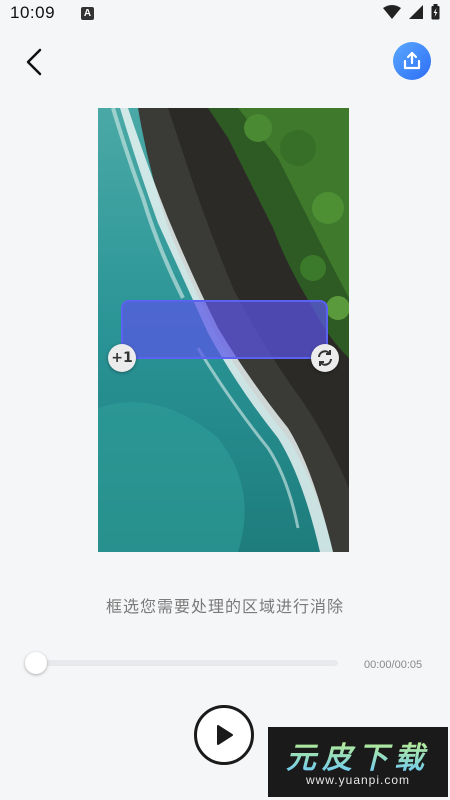  I want to click on signal-icon, so click(416, 12).